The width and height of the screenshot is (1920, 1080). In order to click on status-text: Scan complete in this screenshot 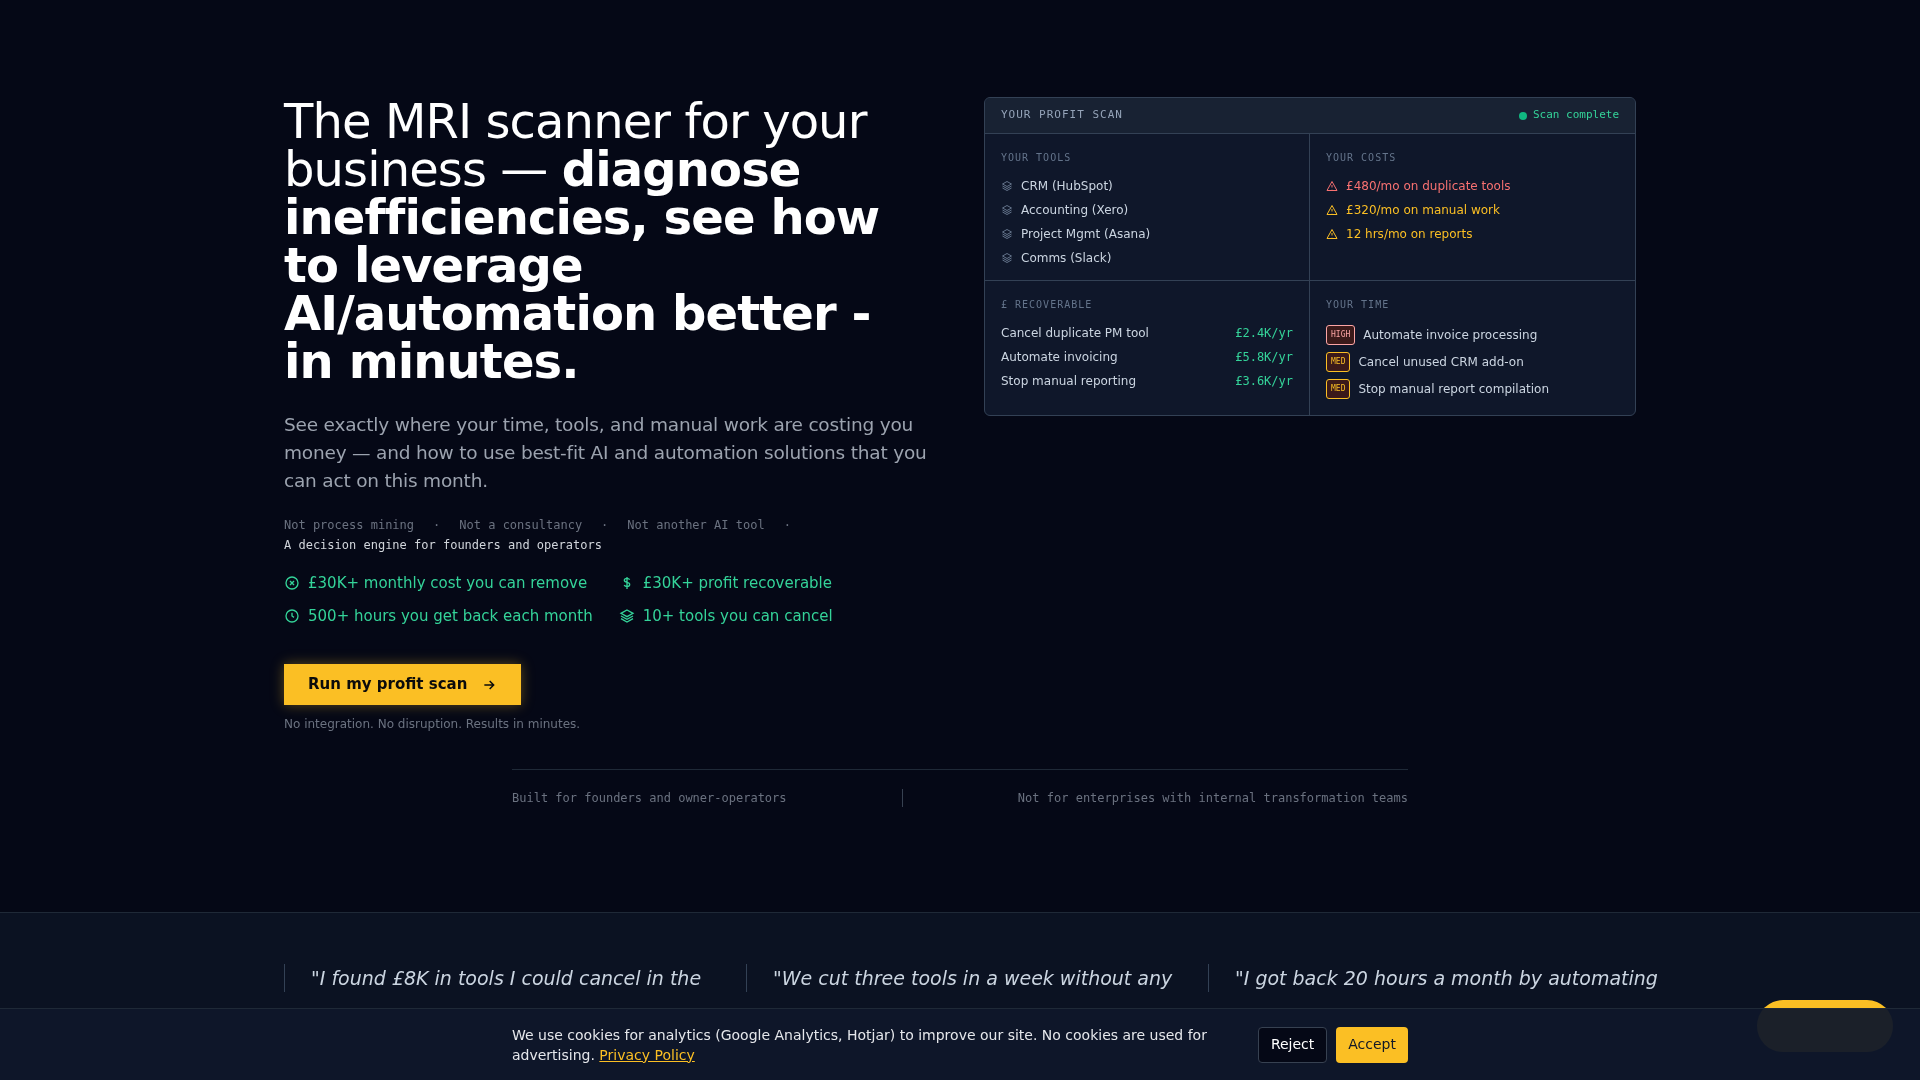, I will do `click(1575, 115)`.